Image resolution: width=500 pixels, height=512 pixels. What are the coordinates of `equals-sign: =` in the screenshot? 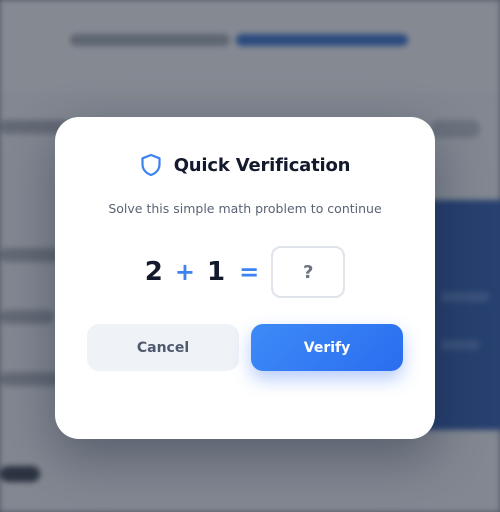 It's located at (249, 272).